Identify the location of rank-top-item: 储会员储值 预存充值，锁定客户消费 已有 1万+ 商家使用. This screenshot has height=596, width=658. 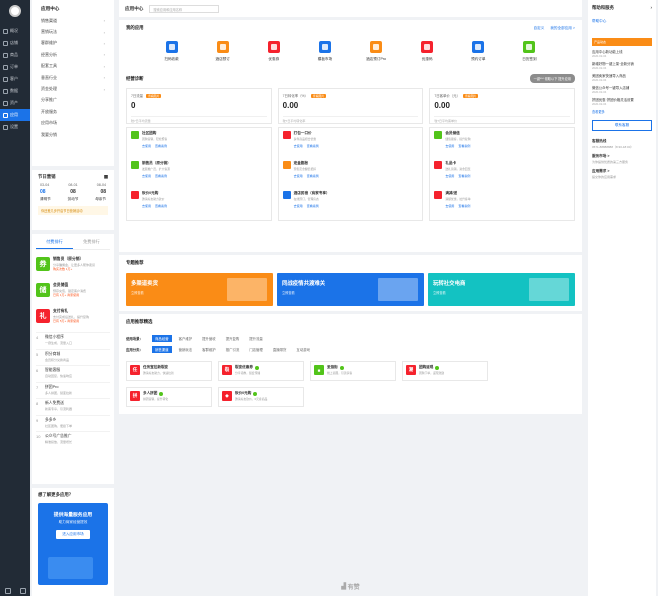
(73, 293).